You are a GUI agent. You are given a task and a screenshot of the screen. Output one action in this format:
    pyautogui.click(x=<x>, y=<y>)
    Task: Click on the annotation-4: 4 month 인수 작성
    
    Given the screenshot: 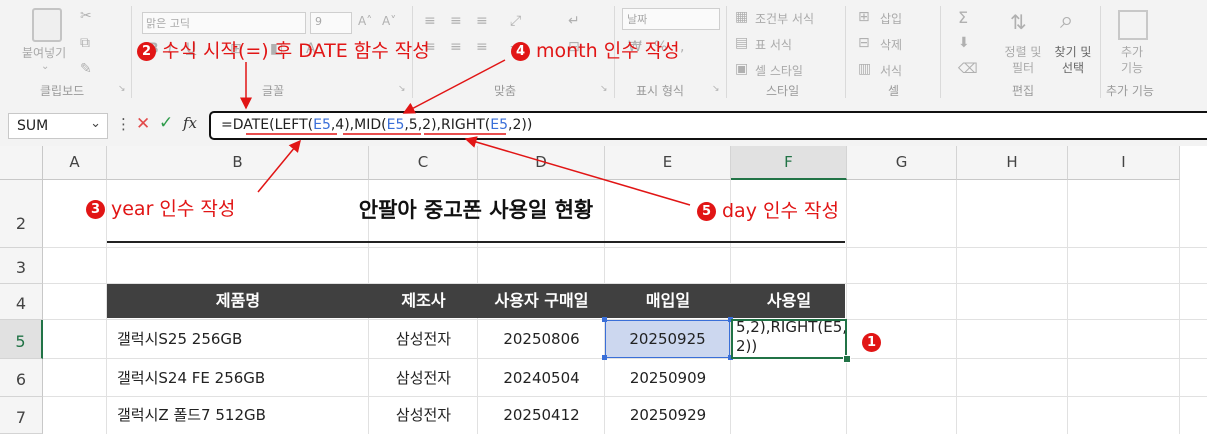 What is the action you would take?
    pyautogui.click(x=595, y=49)
    